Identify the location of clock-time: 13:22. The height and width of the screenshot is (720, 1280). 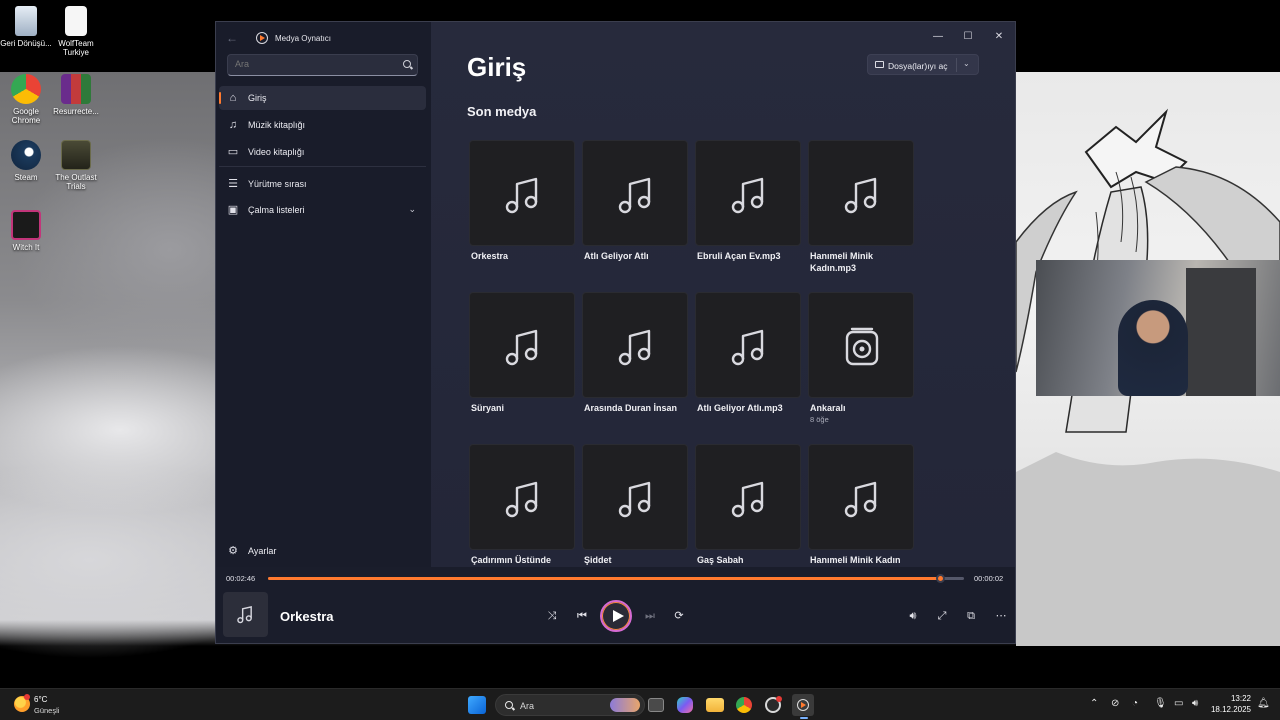
(1238, 698).